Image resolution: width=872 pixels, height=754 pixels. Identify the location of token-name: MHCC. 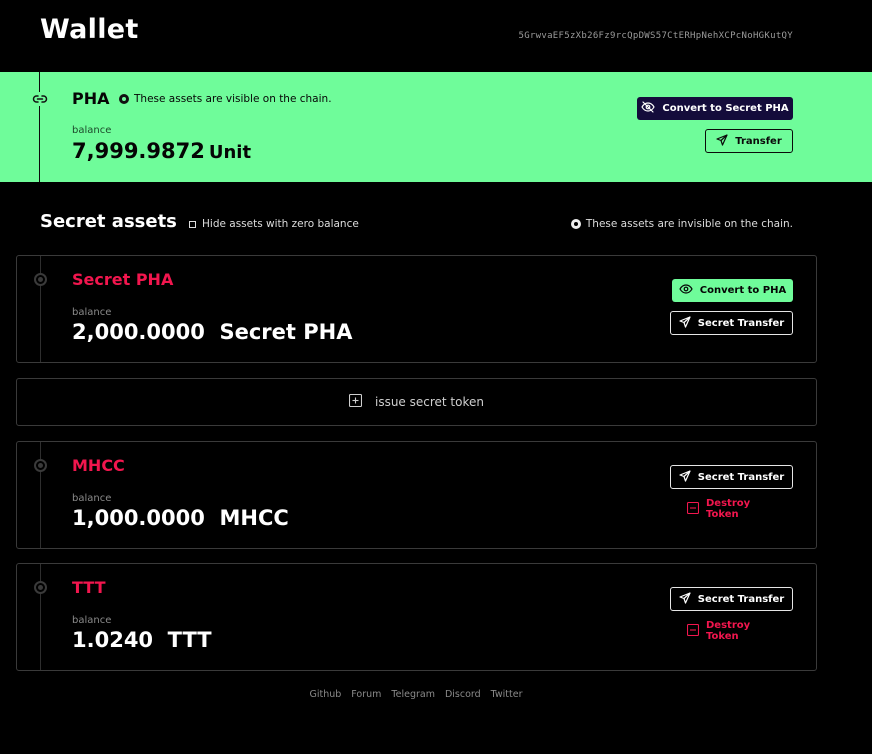
(98, 465).